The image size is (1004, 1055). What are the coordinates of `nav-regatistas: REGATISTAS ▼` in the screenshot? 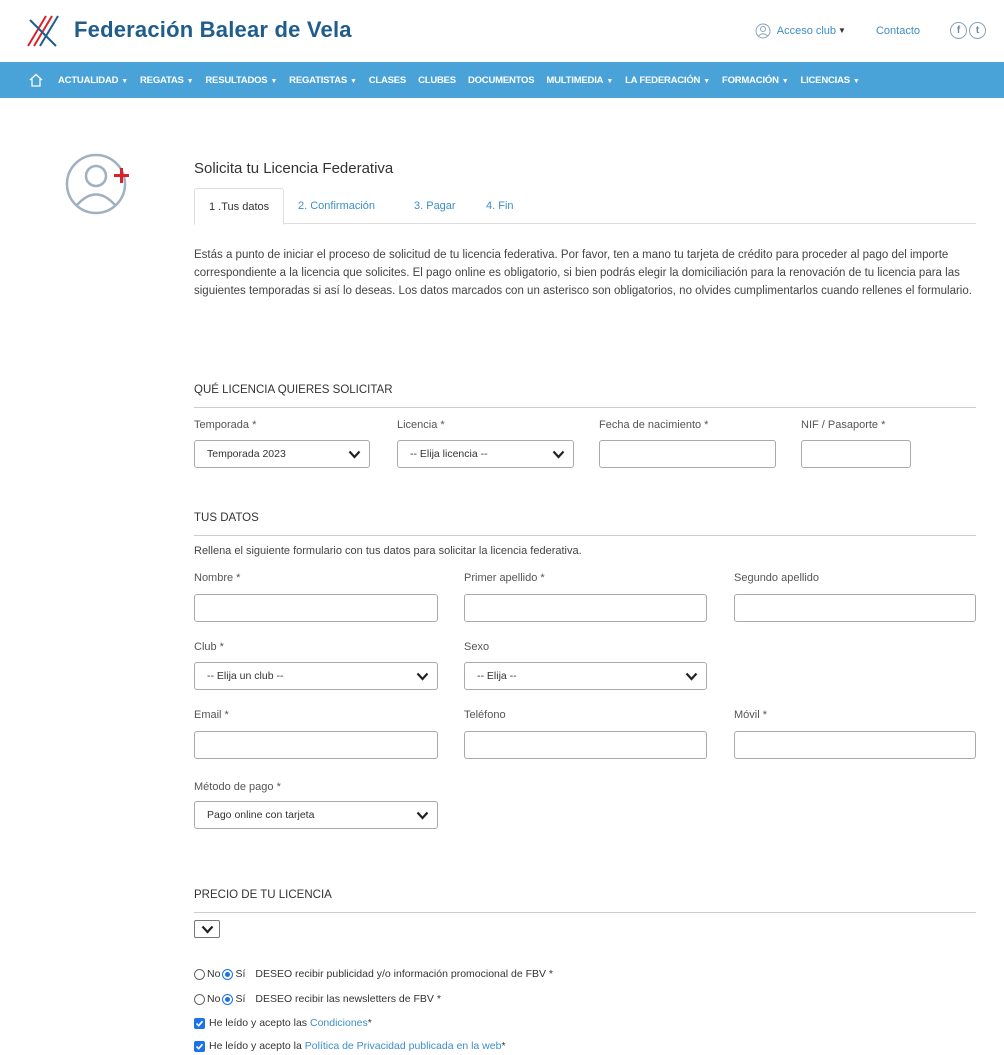 It's located at (323, 80).